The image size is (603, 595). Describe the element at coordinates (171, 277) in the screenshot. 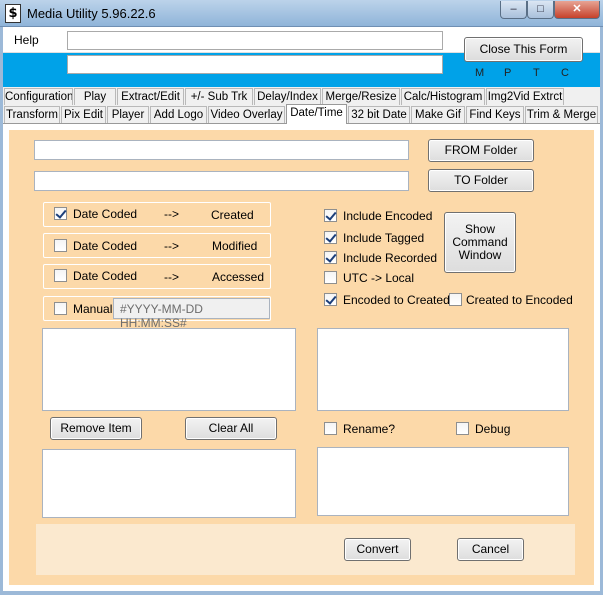

I see `mapping-accessed-arrow: -->` at that location.